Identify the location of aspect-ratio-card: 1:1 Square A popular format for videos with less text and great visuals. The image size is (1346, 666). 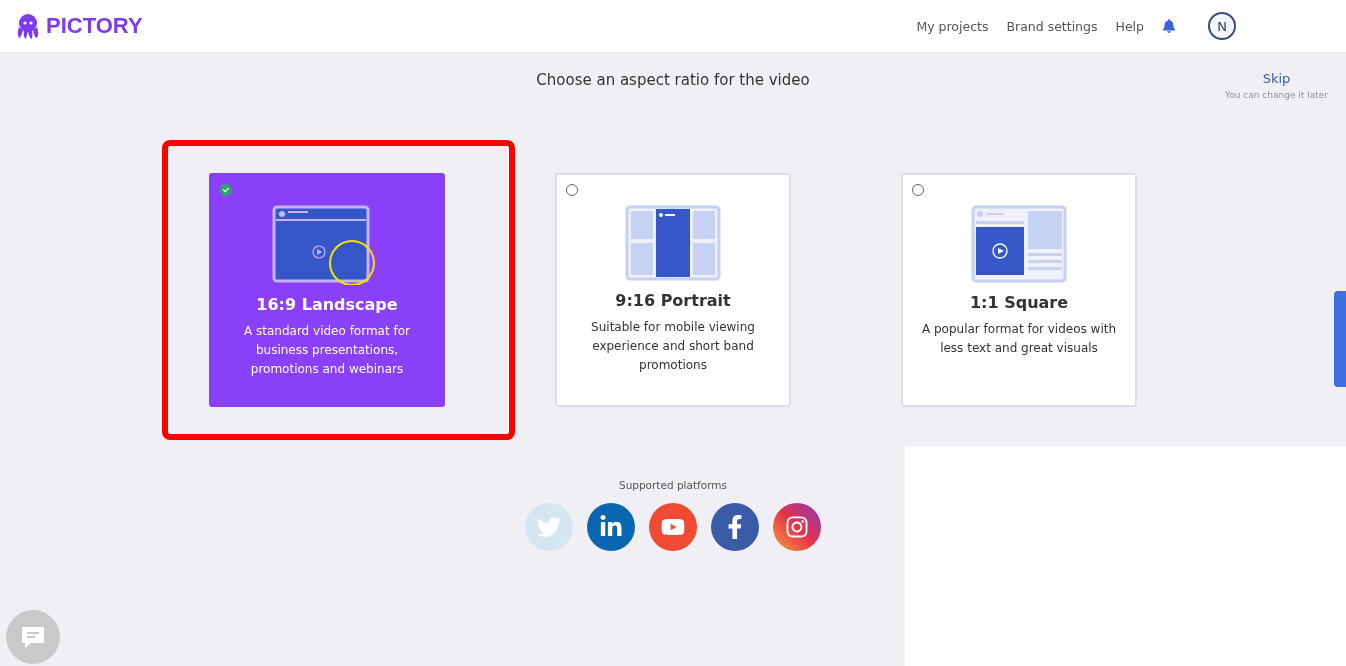
(1019, 290).